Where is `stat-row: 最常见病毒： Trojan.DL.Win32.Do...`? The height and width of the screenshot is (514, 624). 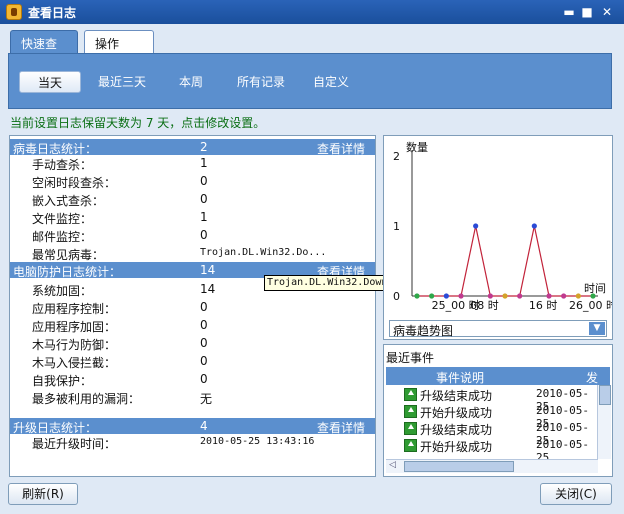 stat-row: 最常见病毒： Trojan.DL.Win32.Do... is located at coordinates (192, 253).